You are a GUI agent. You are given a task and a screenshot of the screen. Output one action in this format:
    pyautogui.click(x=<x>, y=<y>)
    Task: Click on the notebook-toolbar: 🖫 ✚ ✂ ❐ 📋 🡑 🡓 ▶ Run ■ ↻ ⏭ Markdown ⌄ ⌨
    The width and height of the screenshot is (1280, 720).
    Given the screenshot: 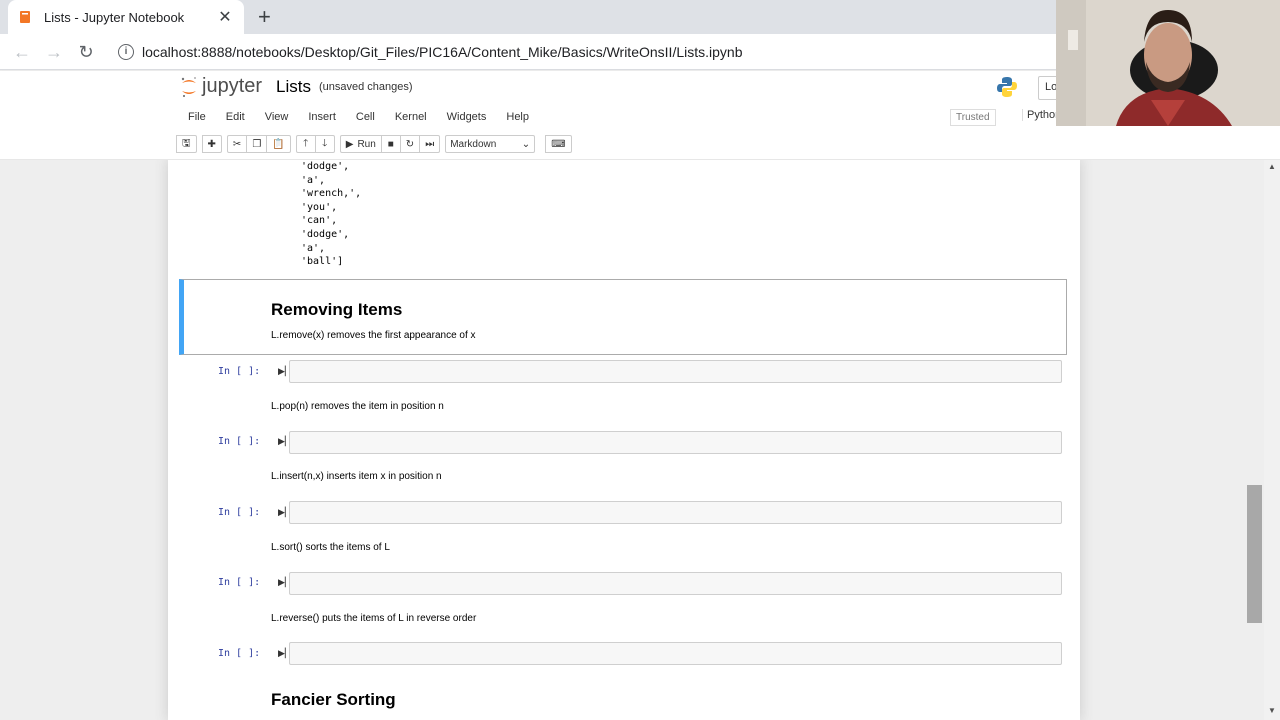 What is the action you would take?
    pyautogui.click(x=376, y=144)
    